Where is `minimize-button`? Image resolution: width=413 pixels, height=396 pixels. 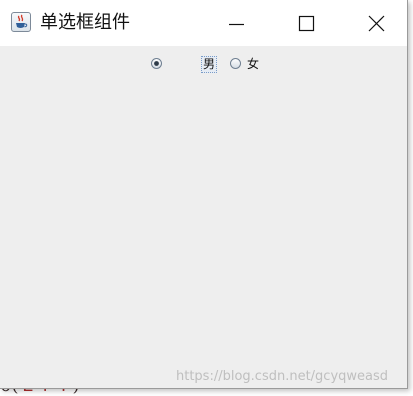
minimize-button is located at coordinates (236, 23).